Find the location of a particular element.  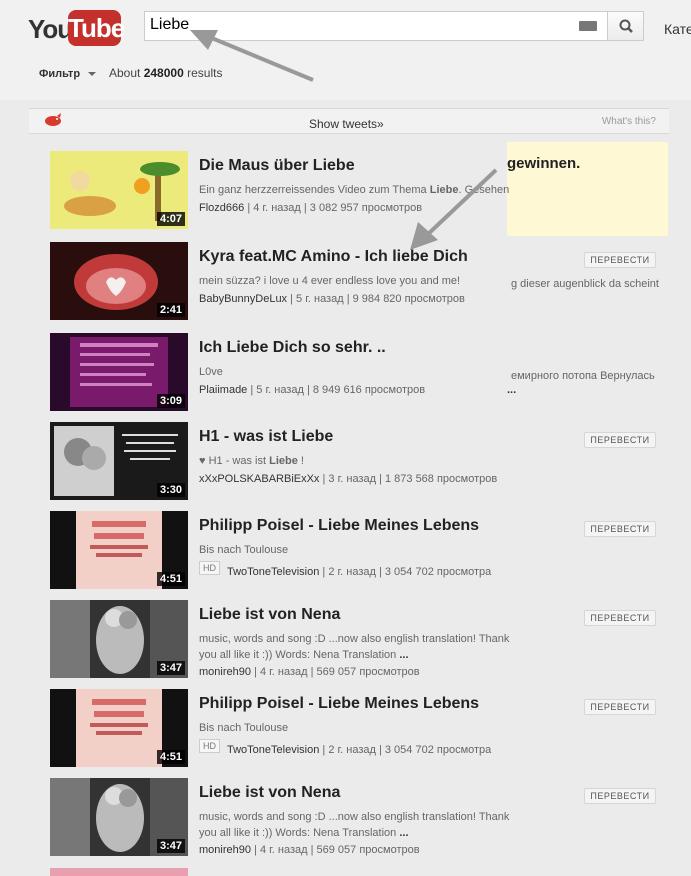

truncated-snippet: g dieser augenblick da scheint is located at coordinates (585, 284).